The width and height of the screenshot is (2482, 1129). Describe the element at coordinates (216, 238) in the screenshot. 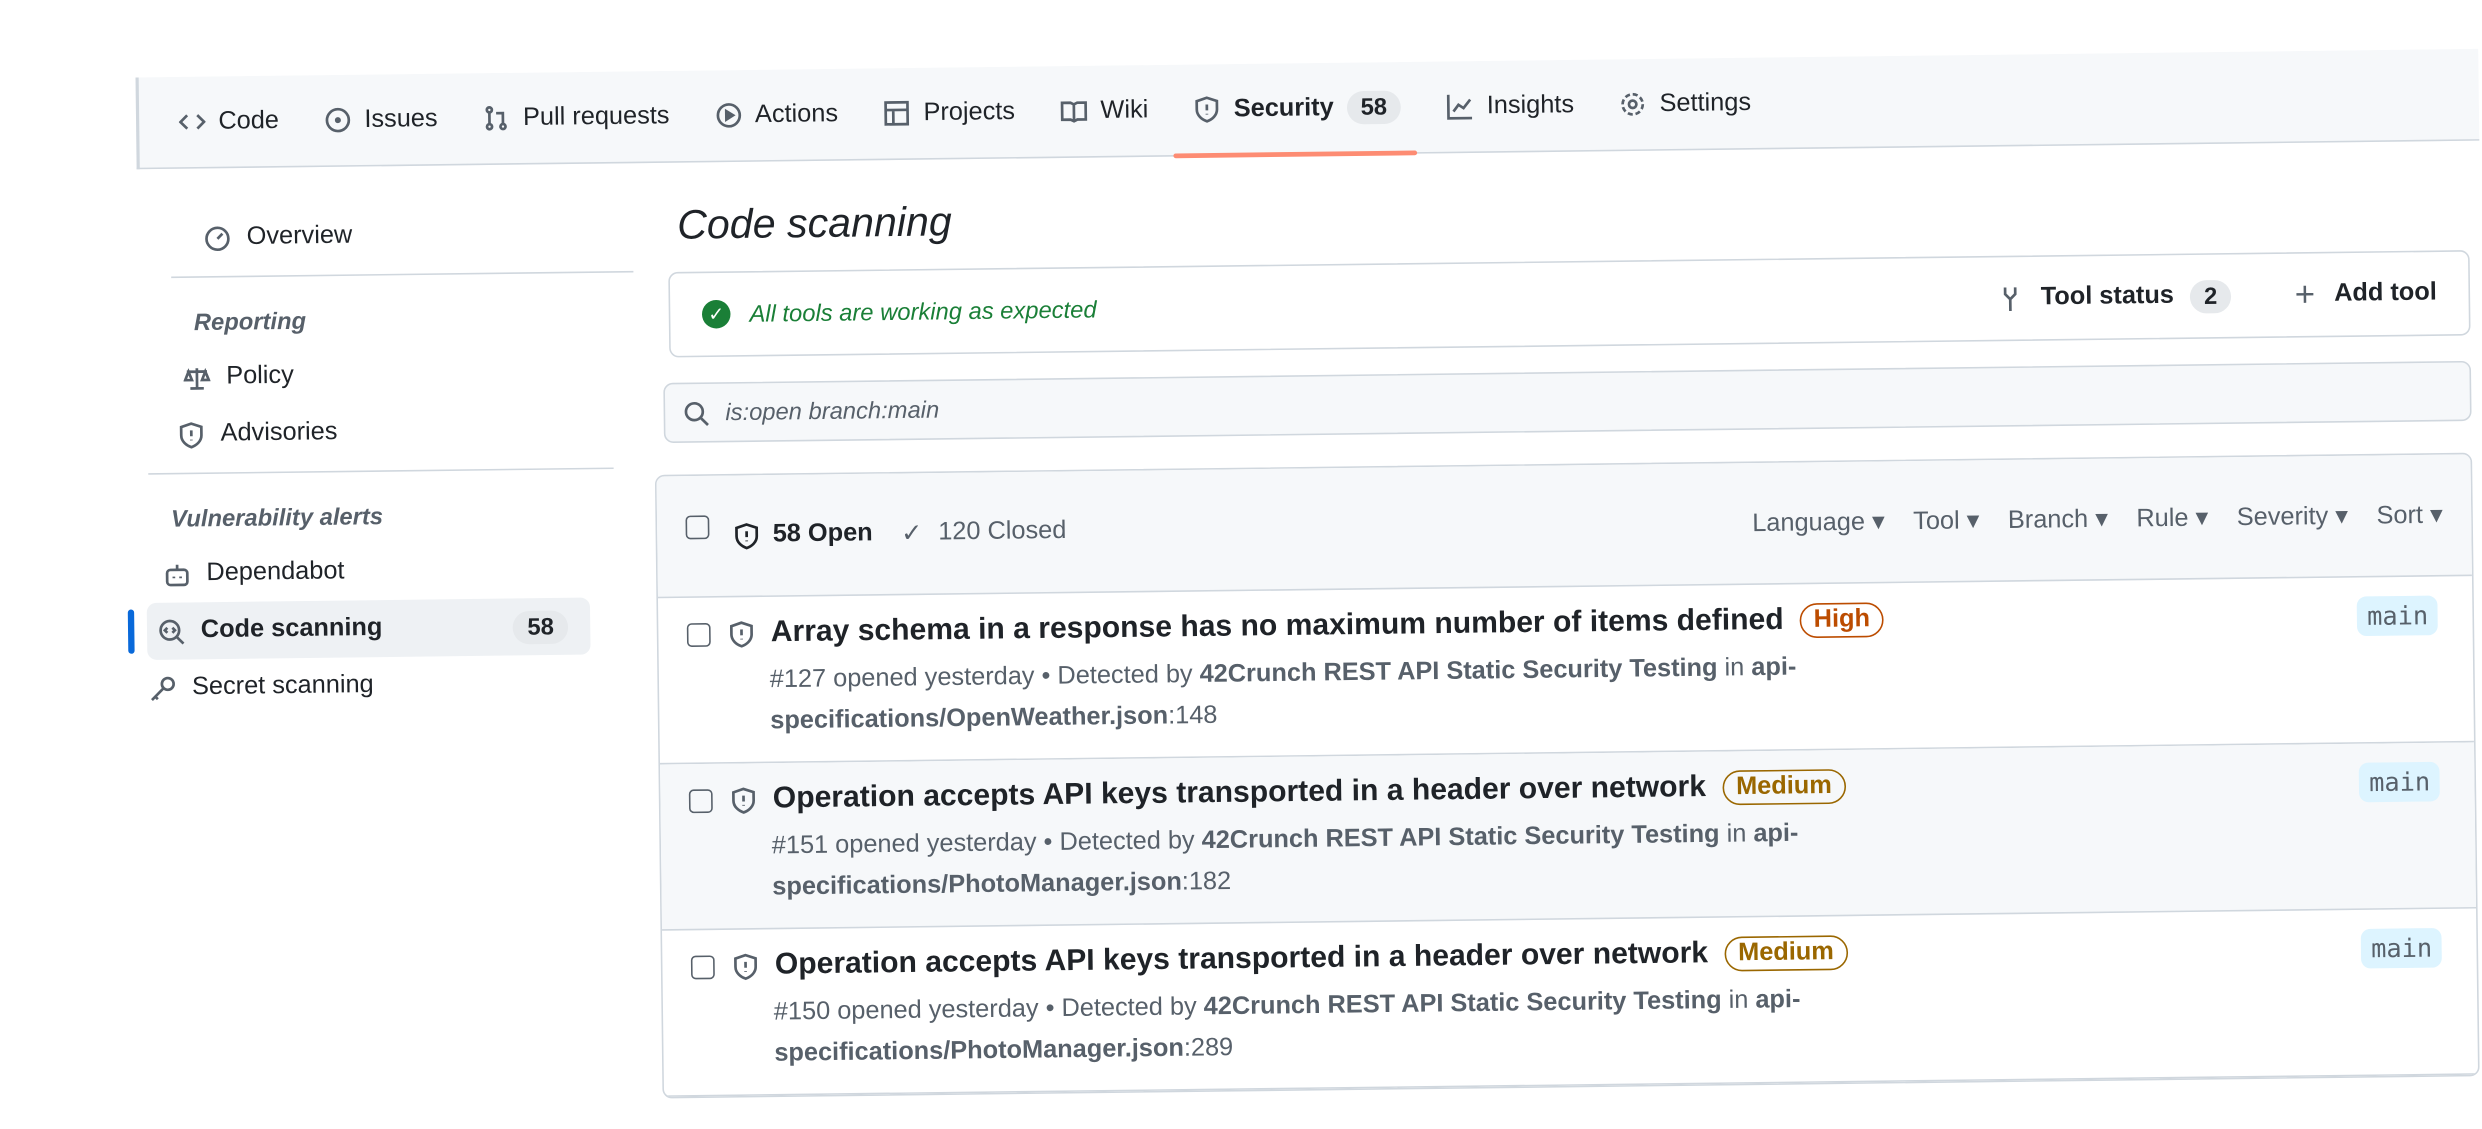

I see `meter-icon` at that location.